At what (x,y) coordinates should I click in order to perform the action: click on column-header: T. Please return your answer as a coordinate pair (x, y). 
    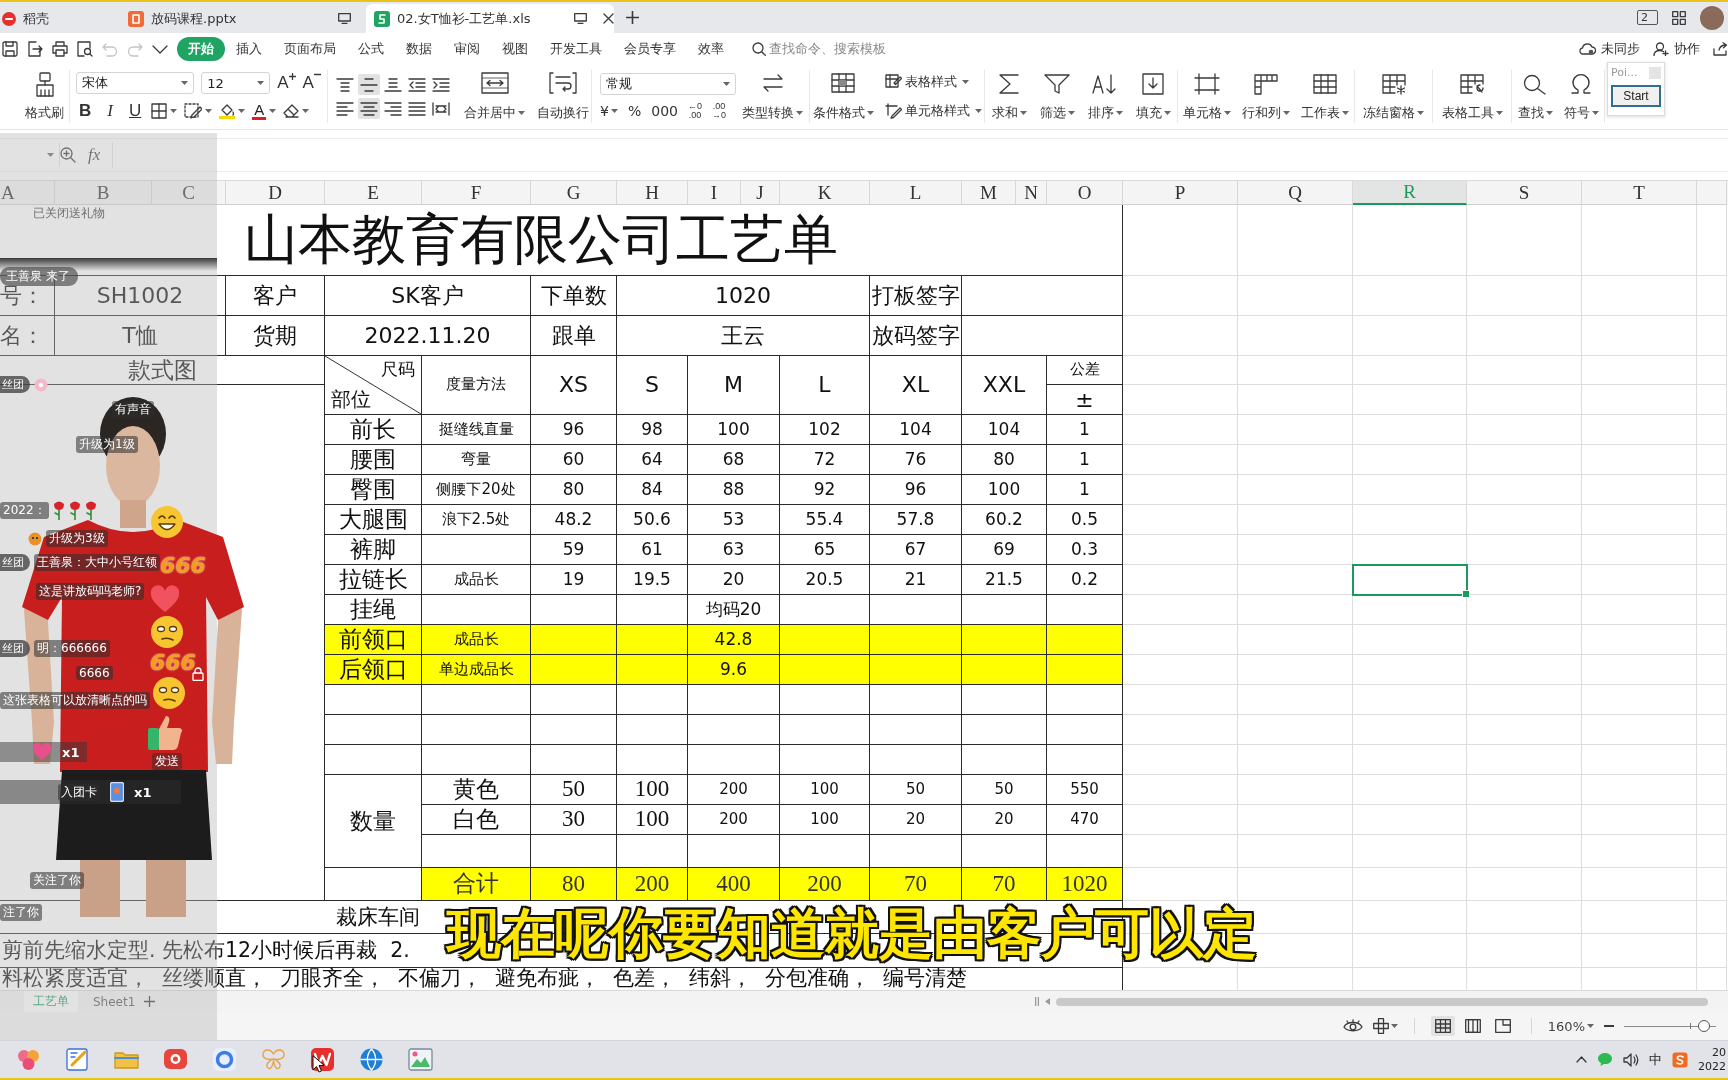
    Looking at the image, I should click on (1639, 193).